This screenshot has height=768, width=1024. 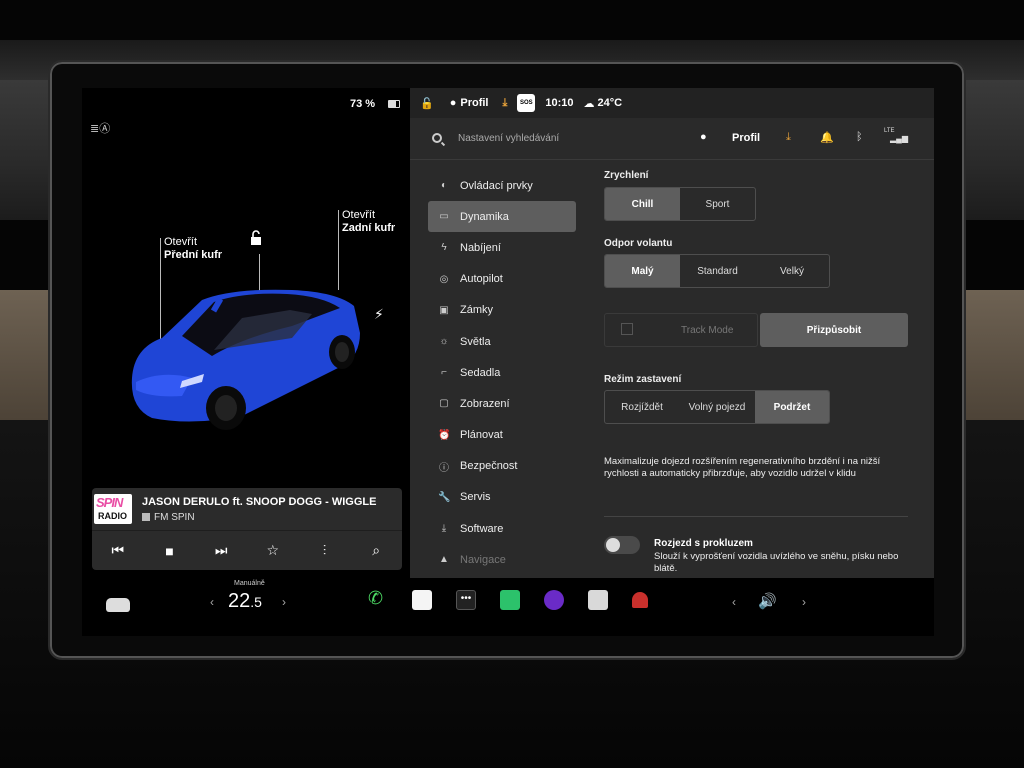 I want to click on steering-title: Odpor volantu, so click(x=638, y=243).